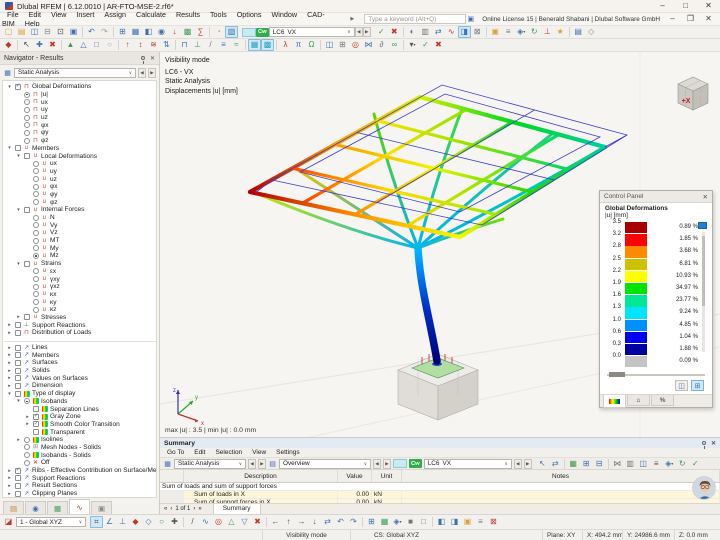  I want to click on results-navigator-tab: ∿, so click(79, 506).